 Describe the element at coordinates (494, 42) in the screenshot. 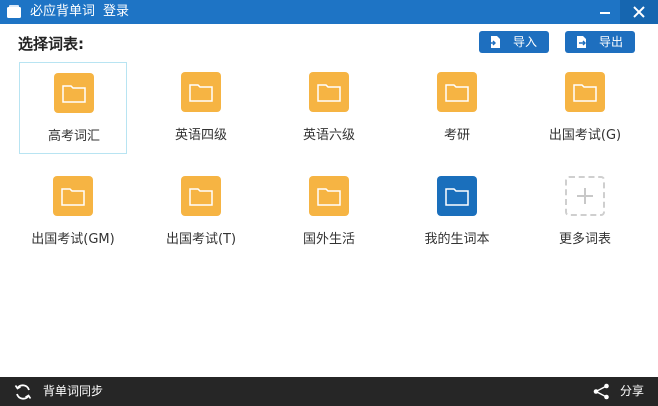

I see `import-icon` at that location.